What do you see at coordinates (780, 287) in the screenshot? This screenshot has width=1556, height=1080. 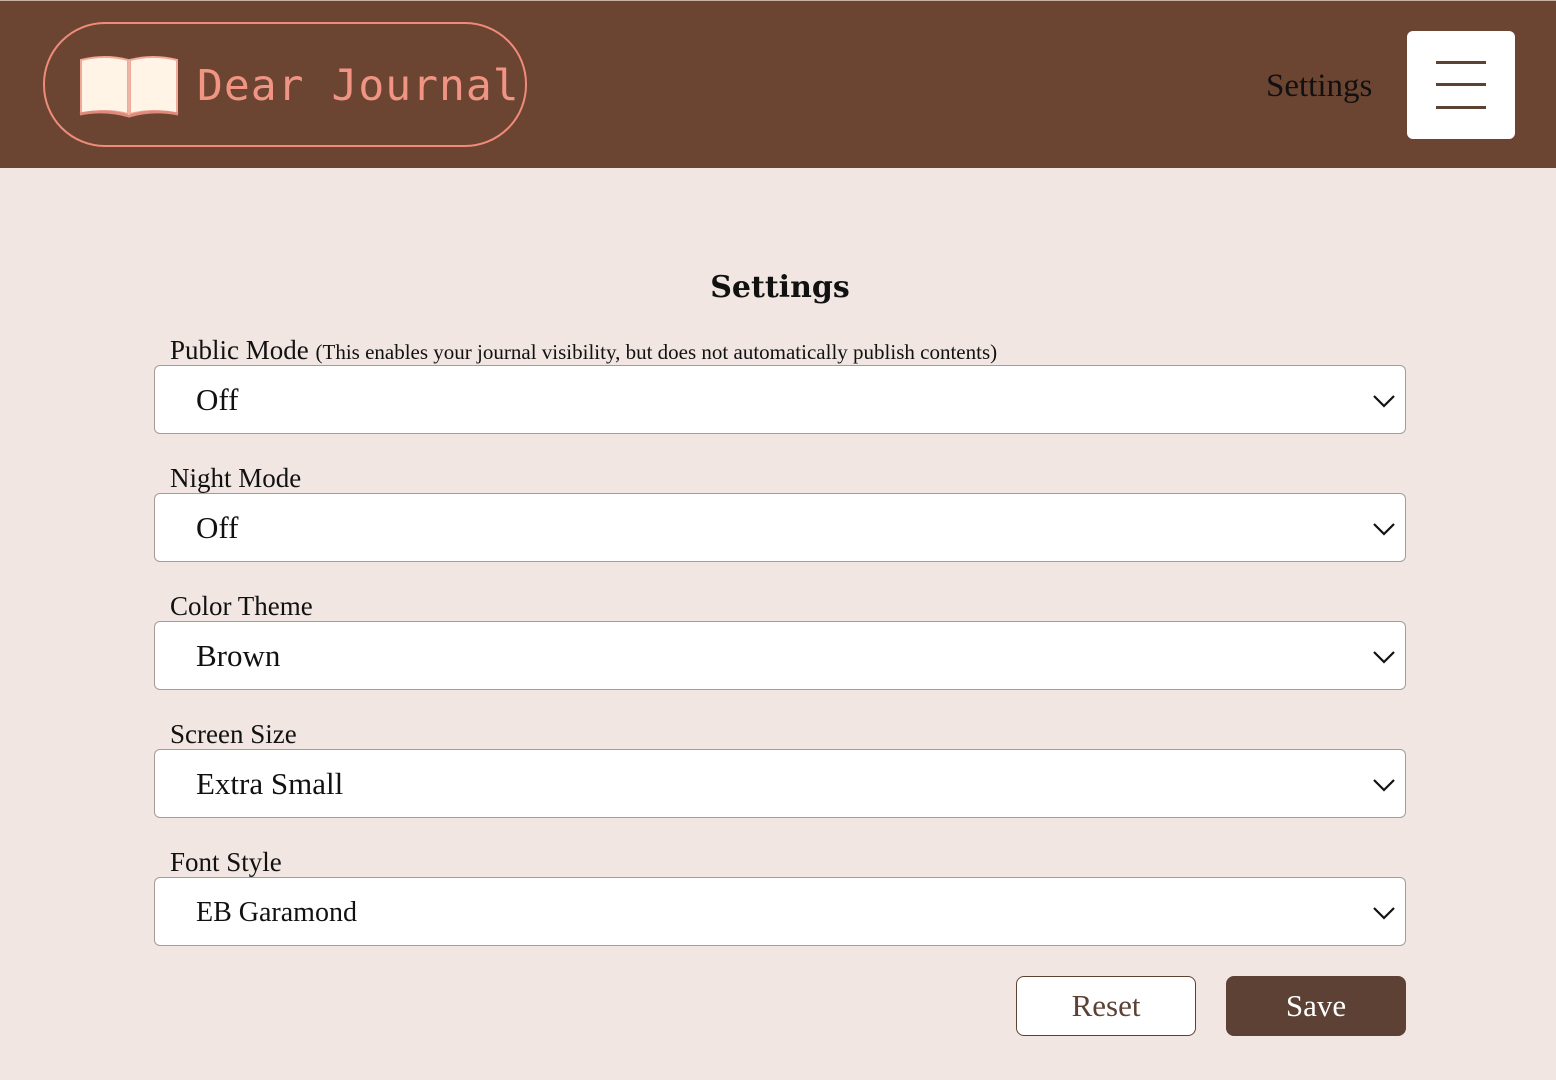 I see `page-title: Settings` at bounding box center [780, 287].